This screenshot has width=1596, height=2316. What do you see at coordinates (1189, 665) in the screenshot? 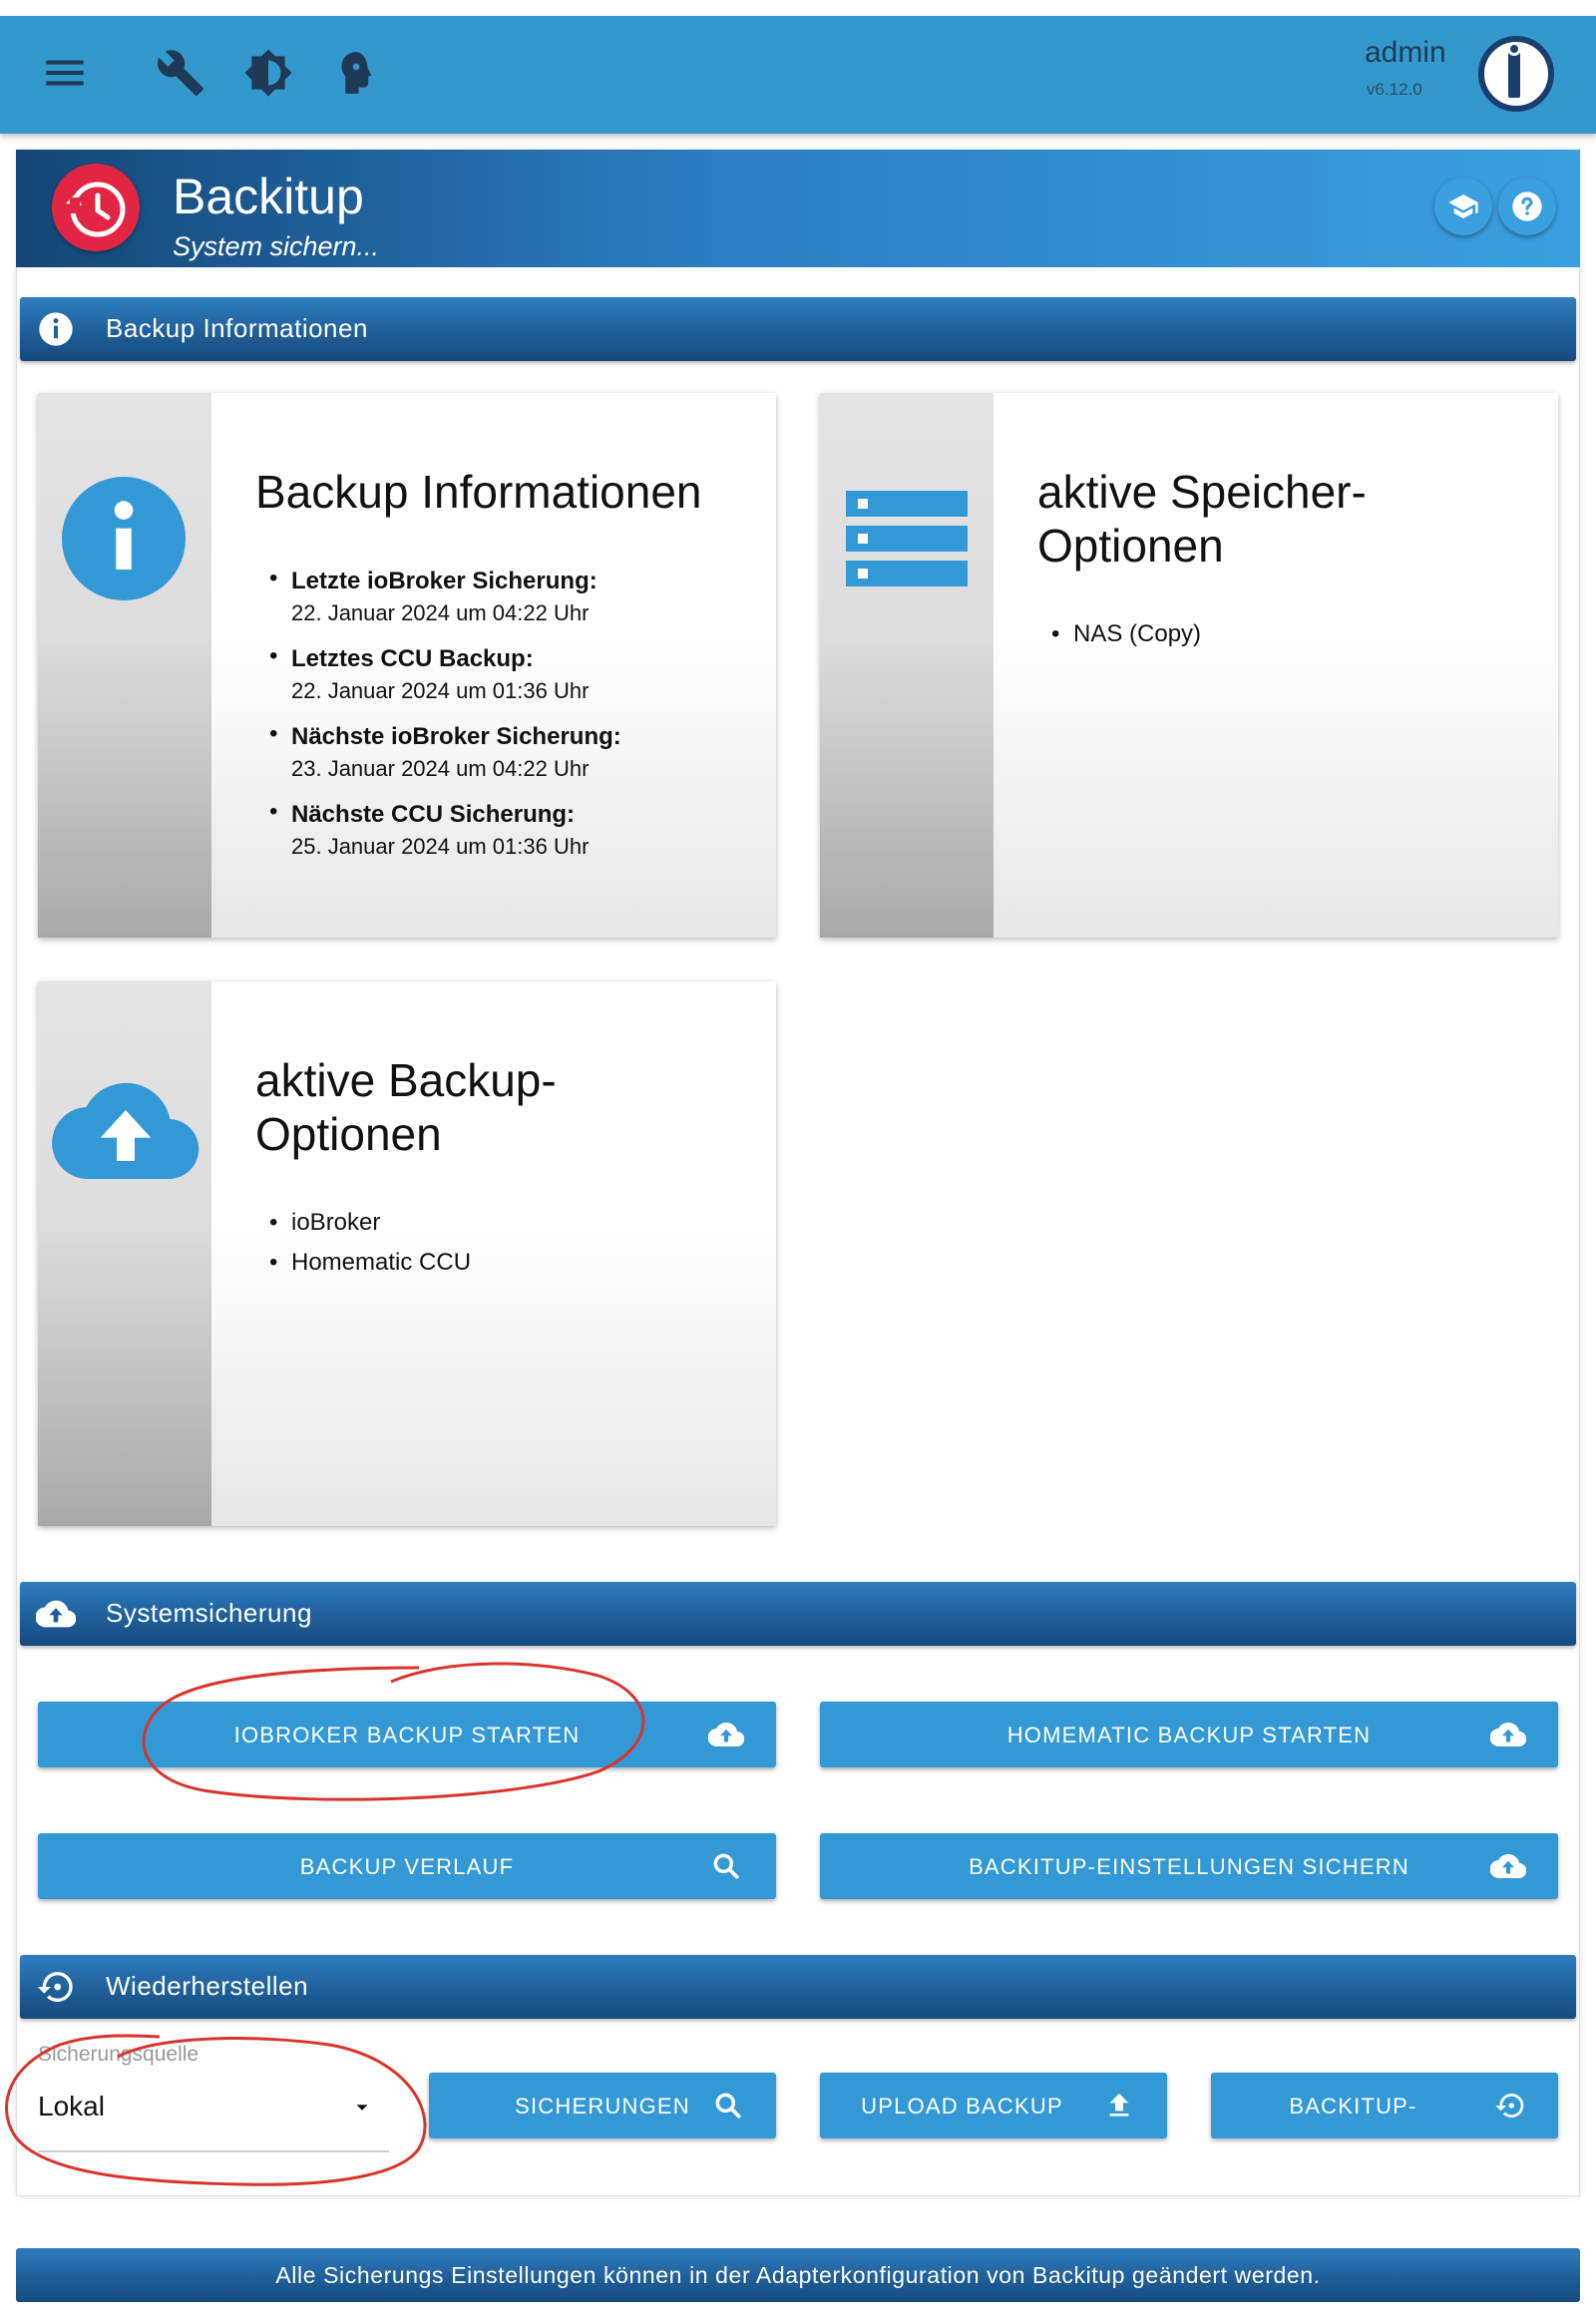
I see `card-storage-options: aktive Speicher-Optionen NAS (Copy)` at bounding box center [1189, 665].